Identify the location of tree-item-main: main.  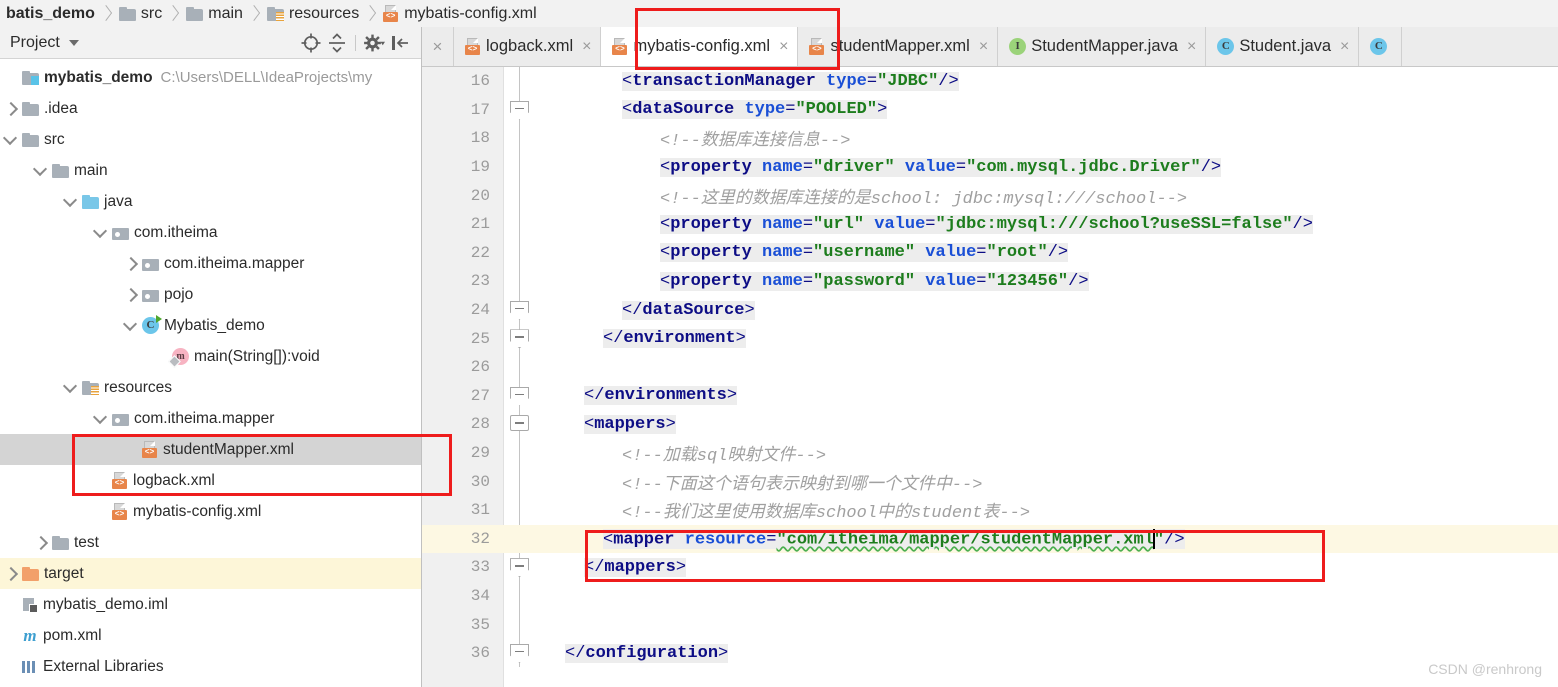
(210, 170).